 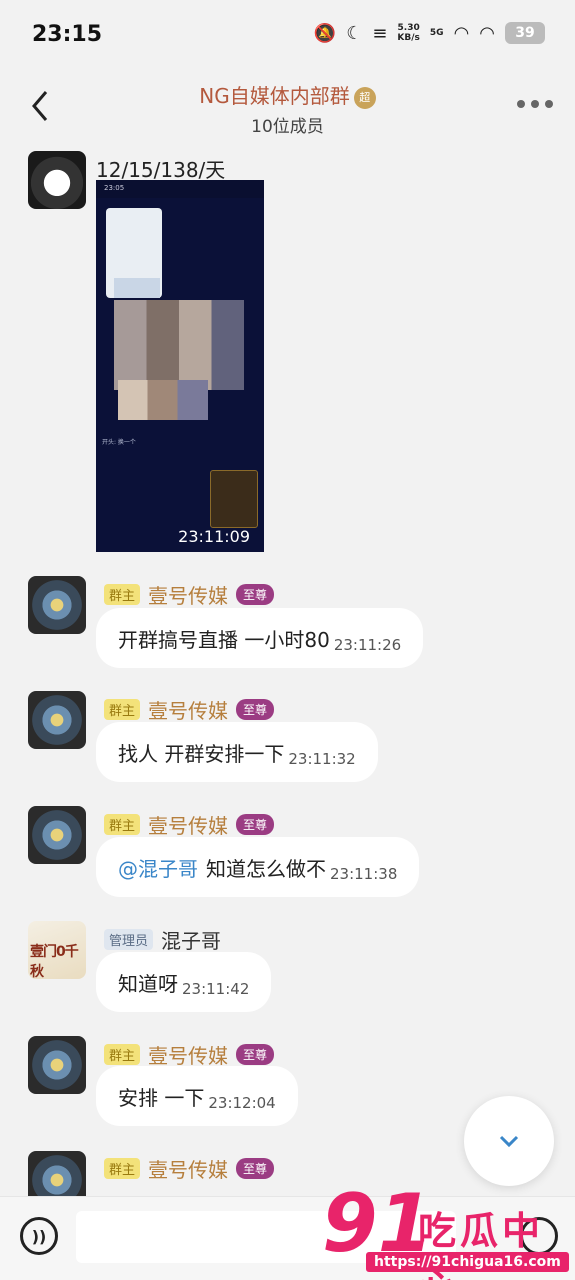 What do you see at coordinates (39, 1236) in the screenshot?
I see `voice-icon: ))` at bounding box center [39, 1236].